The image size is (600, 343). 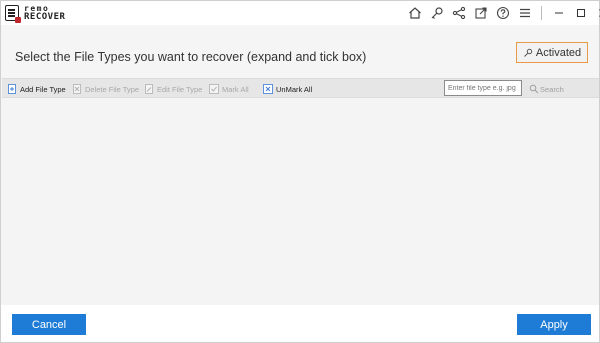 What do you see at coordinates (483, 88) in the screenshot?
I see `file-type-search-input` at bounding box center [483, 88].